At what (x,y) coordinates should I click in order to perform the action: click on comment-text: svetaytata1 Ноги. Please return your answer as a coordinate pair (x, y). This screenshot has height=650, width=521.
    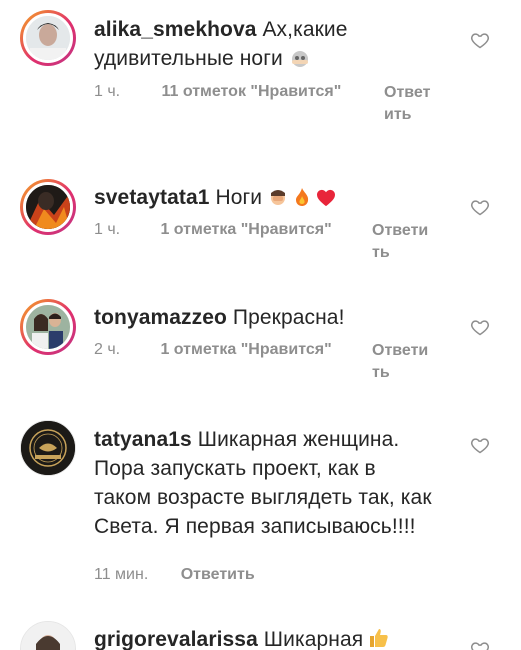
    Looking at the image, I should click on (274, 199).